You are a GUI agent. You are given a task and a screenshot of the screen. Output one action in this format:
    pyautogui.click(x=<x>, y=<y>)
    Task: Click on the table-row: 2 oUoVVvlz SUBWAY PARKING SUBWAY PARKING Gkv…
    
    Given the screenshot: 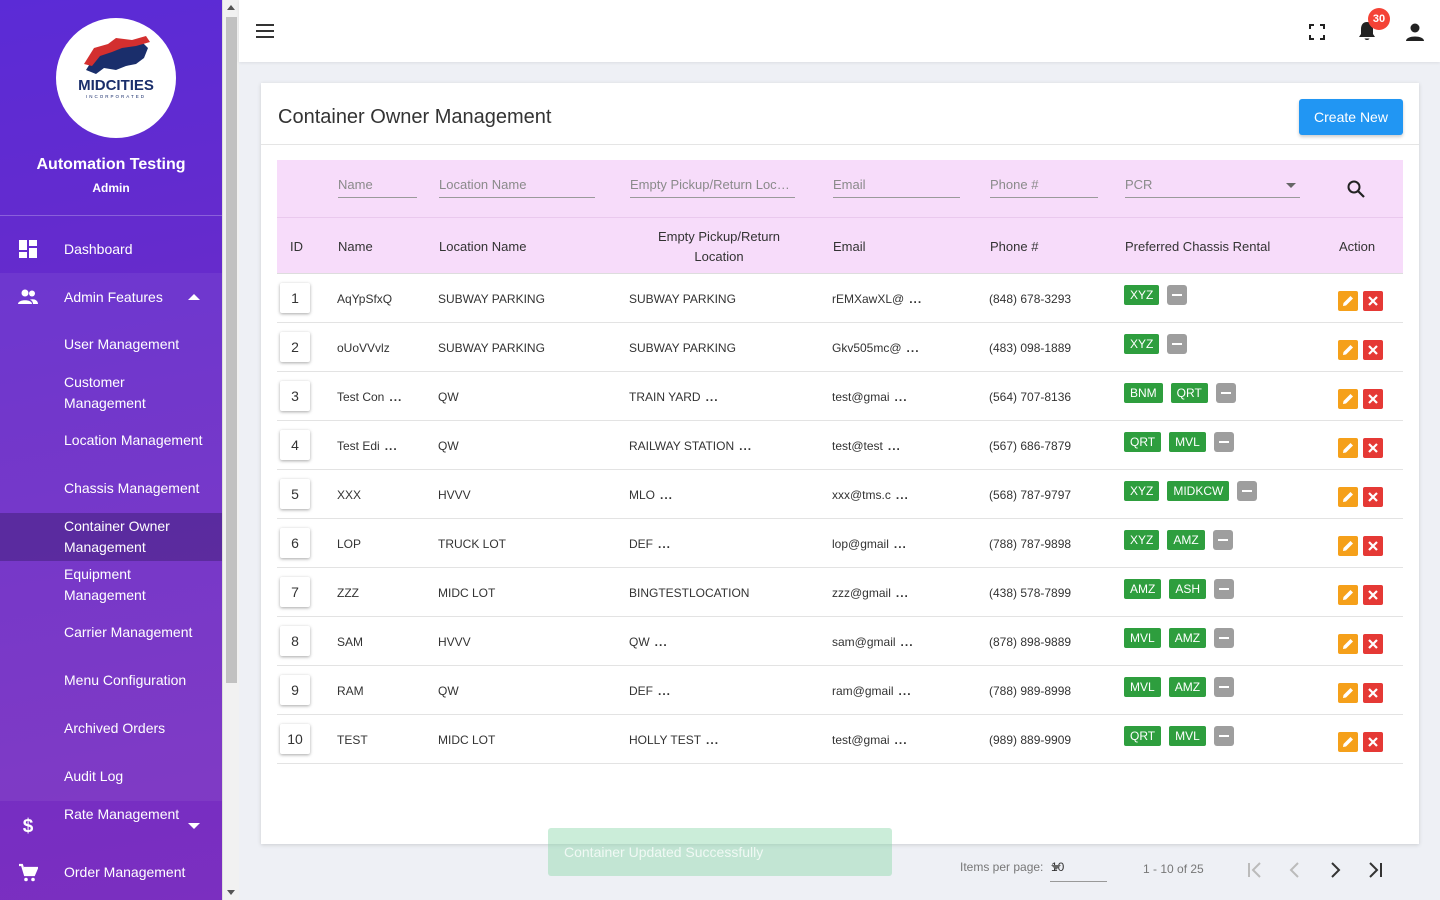 What is the action you would take?
    pyautogui.click(x=840, y=347)
    